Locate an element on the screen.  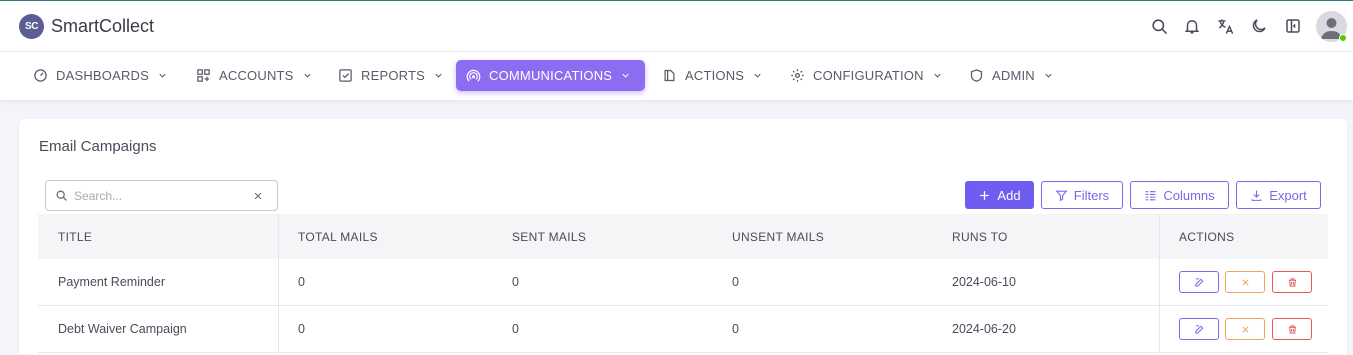
bell-icon is located at coordinates (1192, 26).